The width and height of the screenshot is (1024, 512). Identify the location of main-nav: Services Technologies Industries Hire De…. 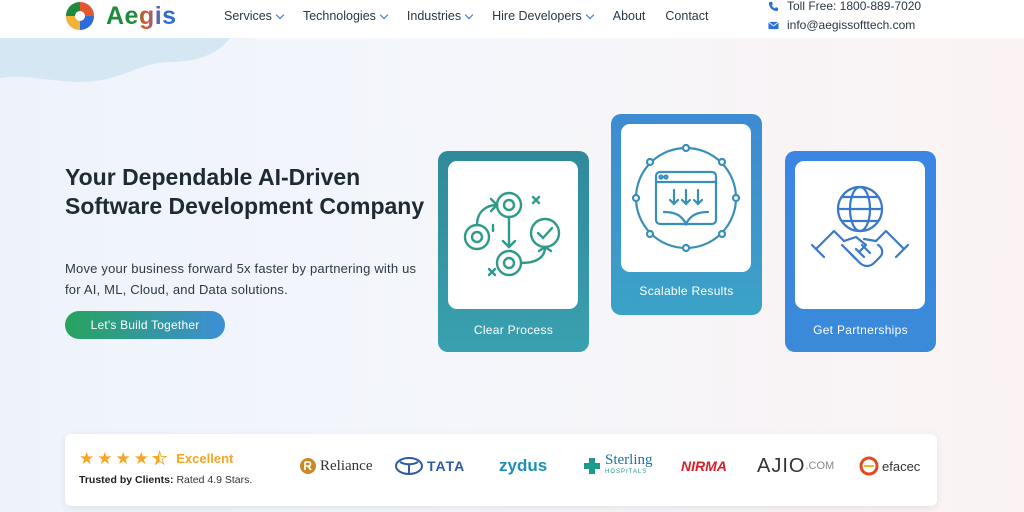
(476, 16).